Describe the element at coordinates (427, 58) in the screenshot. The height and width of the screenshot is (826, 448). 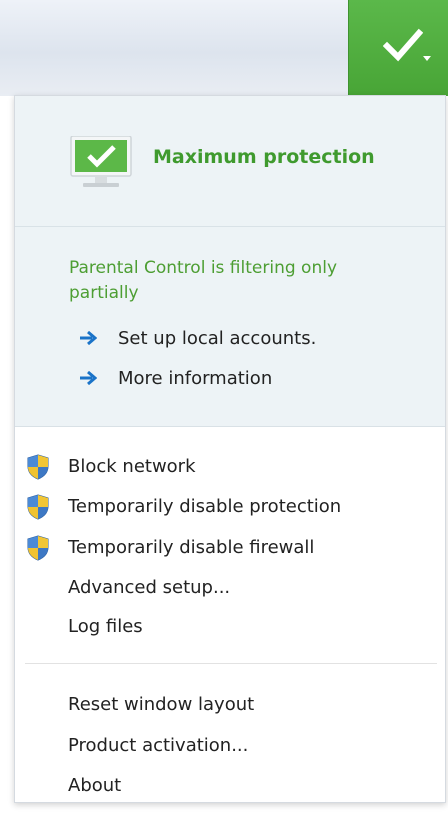
I see `dropdown-arrow-icon` at that location.